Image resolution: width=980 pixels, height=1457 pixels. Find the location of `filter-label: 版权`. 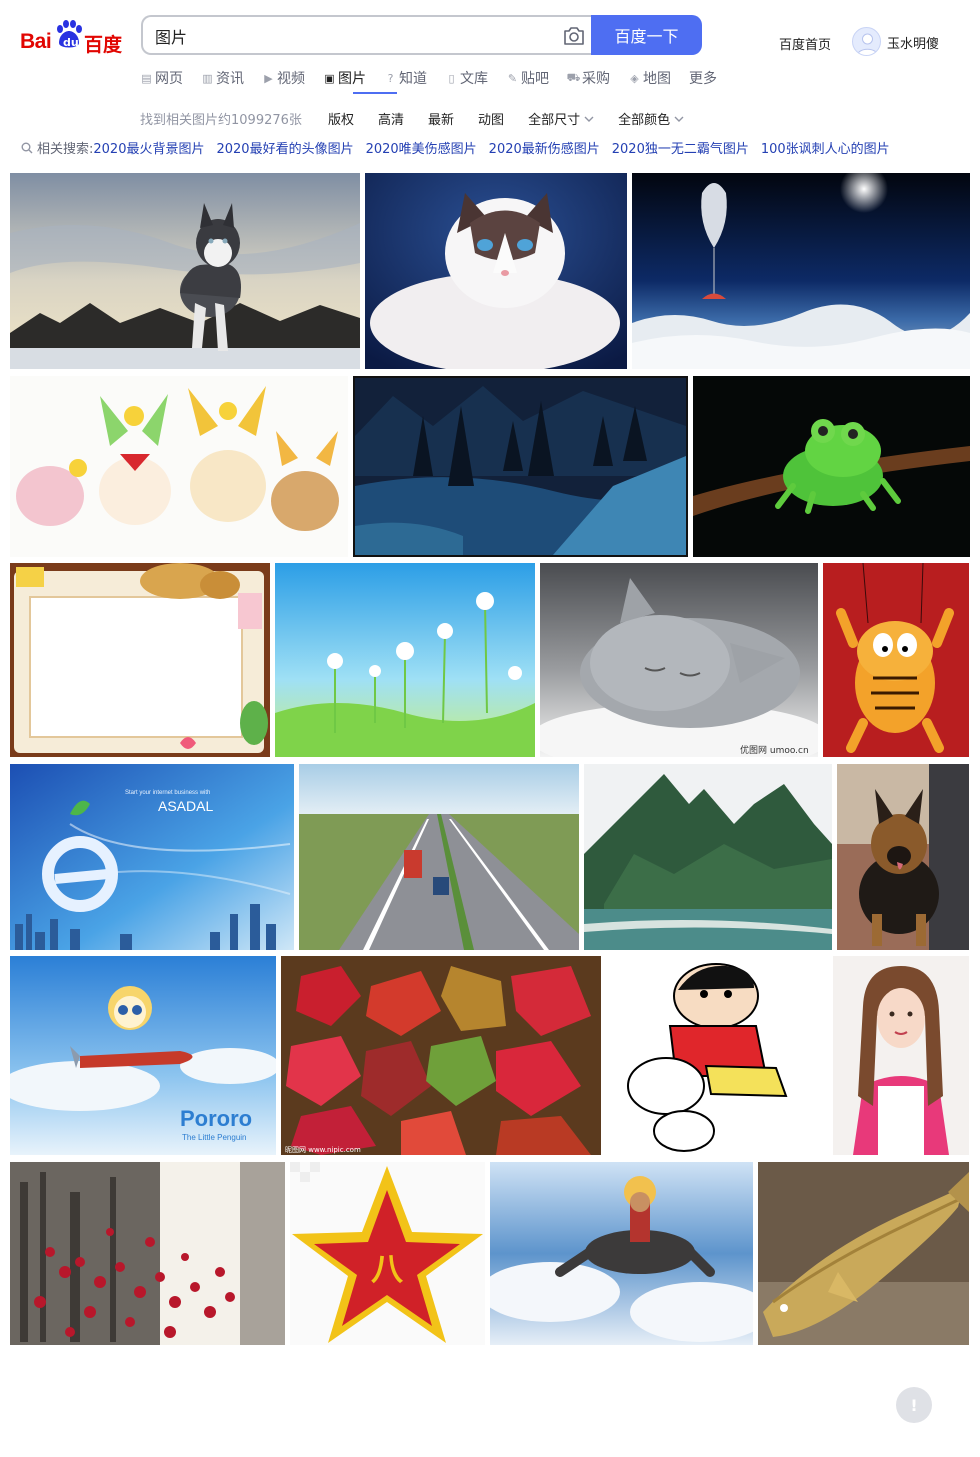

filter-label: 版权 is located at coordinates (341, 120).